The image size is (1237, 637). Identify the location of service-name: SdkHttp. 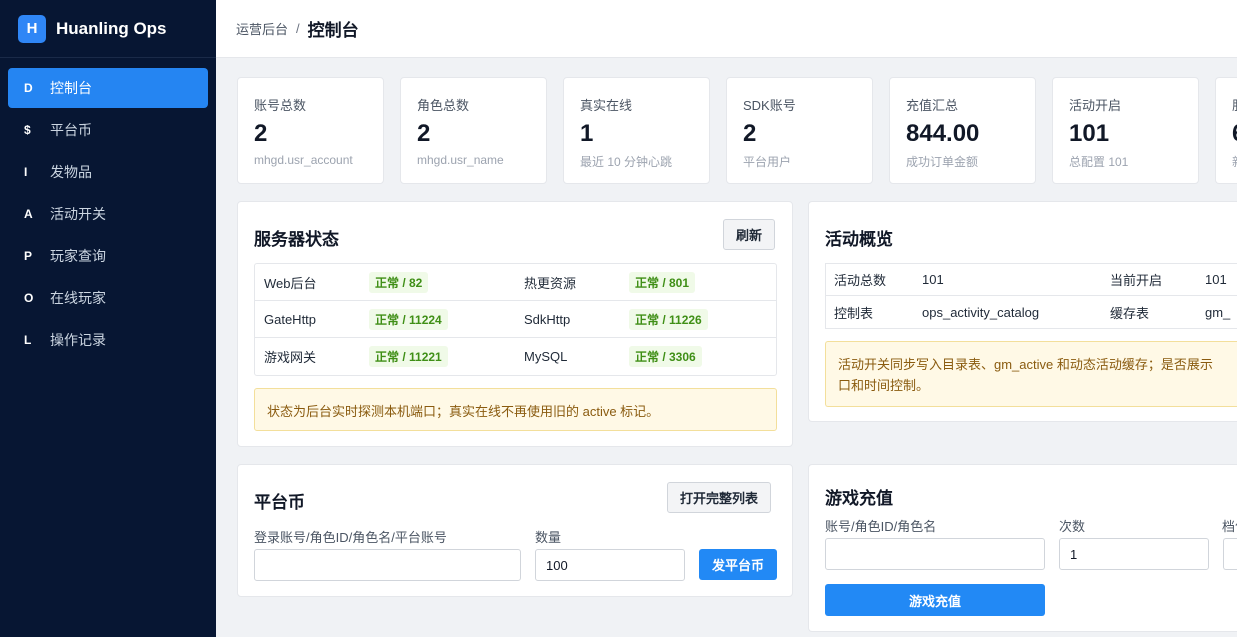
(547, 319).